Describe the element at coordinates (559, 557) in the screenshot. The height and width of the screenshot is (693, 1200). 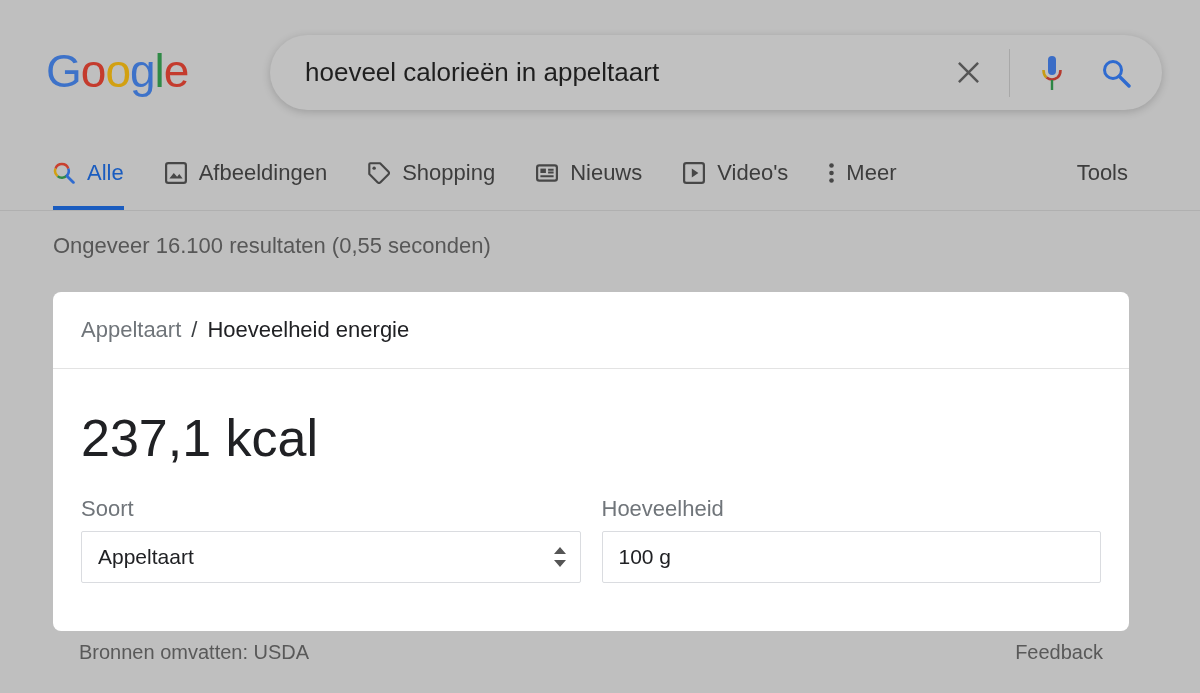
I see `sort-caret-icon` at that location.